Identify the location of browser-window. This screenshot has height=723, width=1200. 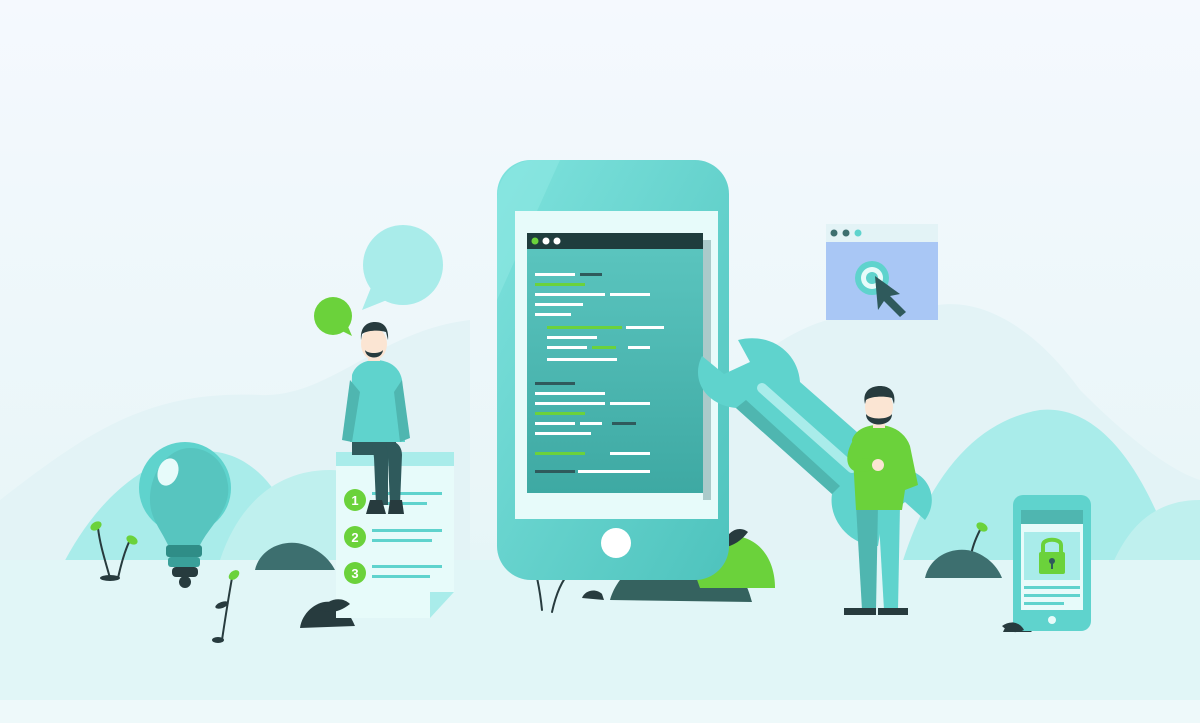
(882, 272).